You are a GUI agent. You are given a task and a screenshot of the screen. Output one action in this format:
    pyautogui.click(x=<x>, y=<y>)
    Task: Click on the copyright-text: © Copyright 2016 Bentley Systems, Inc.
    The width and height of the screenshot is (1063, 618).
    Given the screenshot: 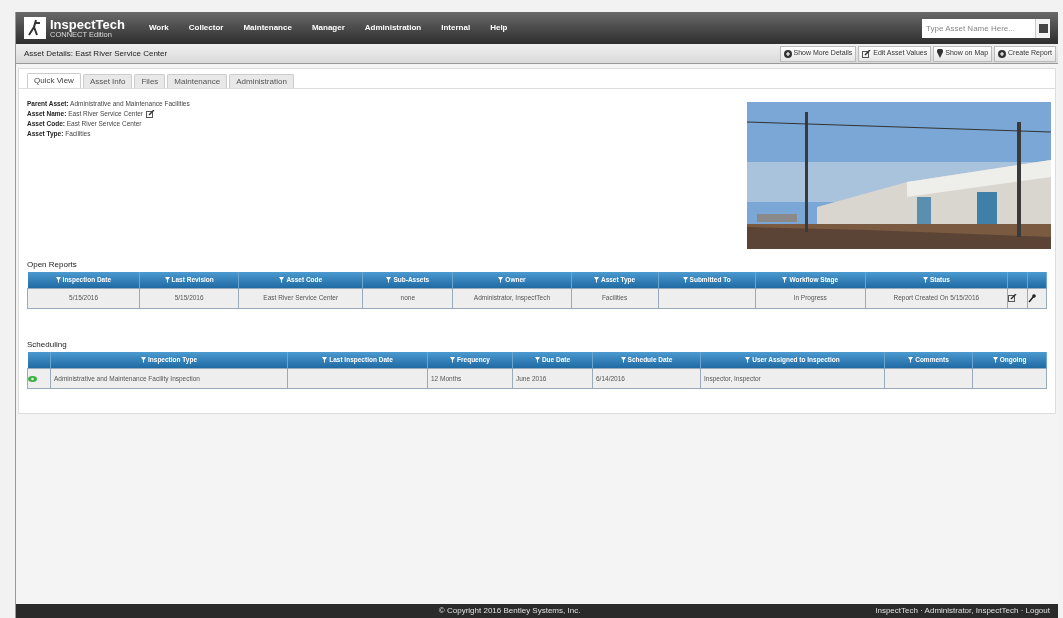 What is the action you would take?
    pyautogui.click(x=509, y=611)
    